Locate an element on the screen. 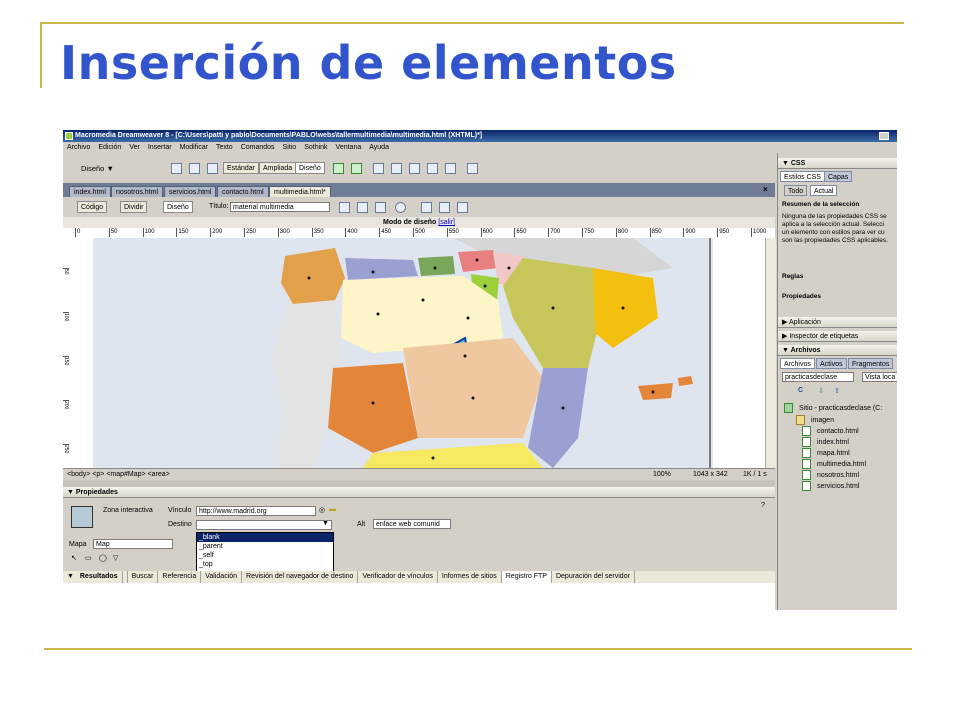  map-name-input: Map is located at coordinates (133, 544).